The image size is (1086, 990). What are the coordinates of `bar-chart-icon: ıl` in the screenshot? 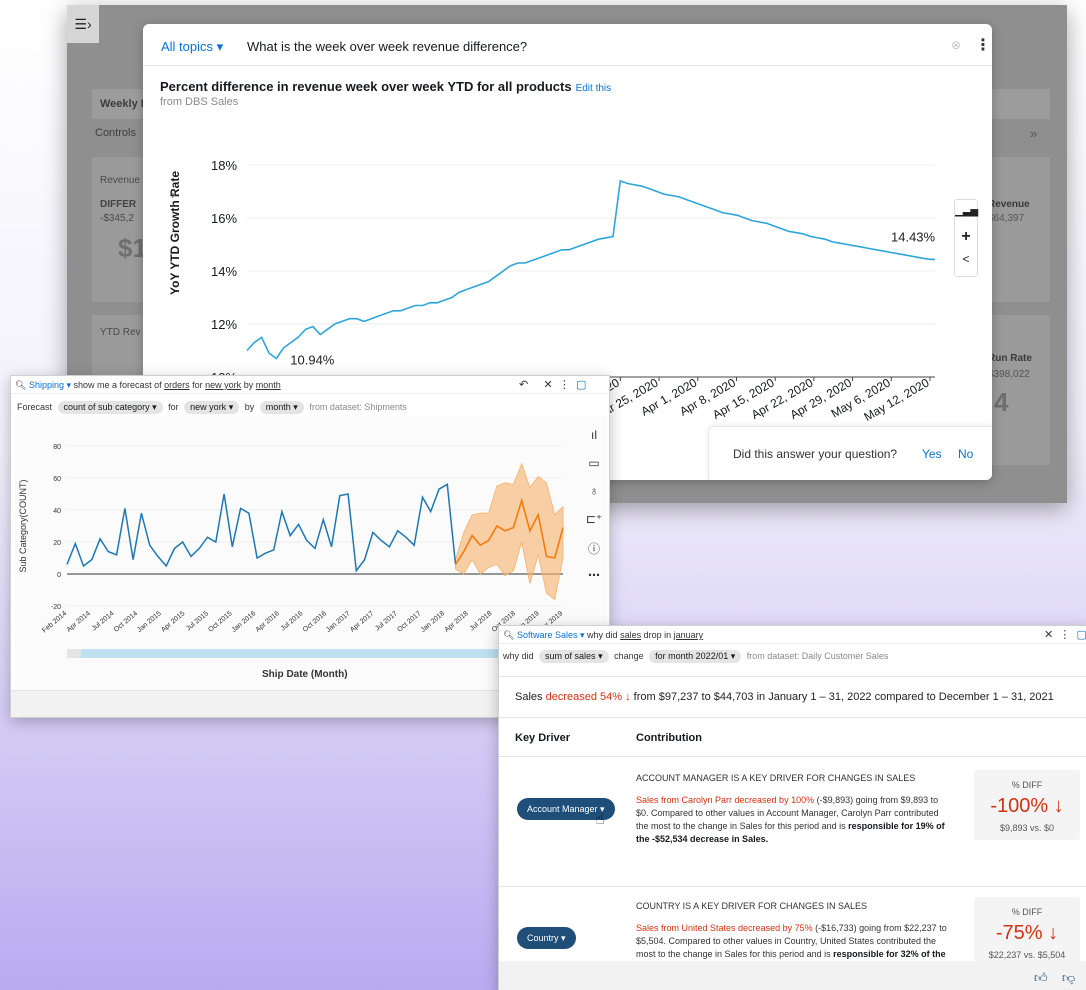 It's located at (594, 435).